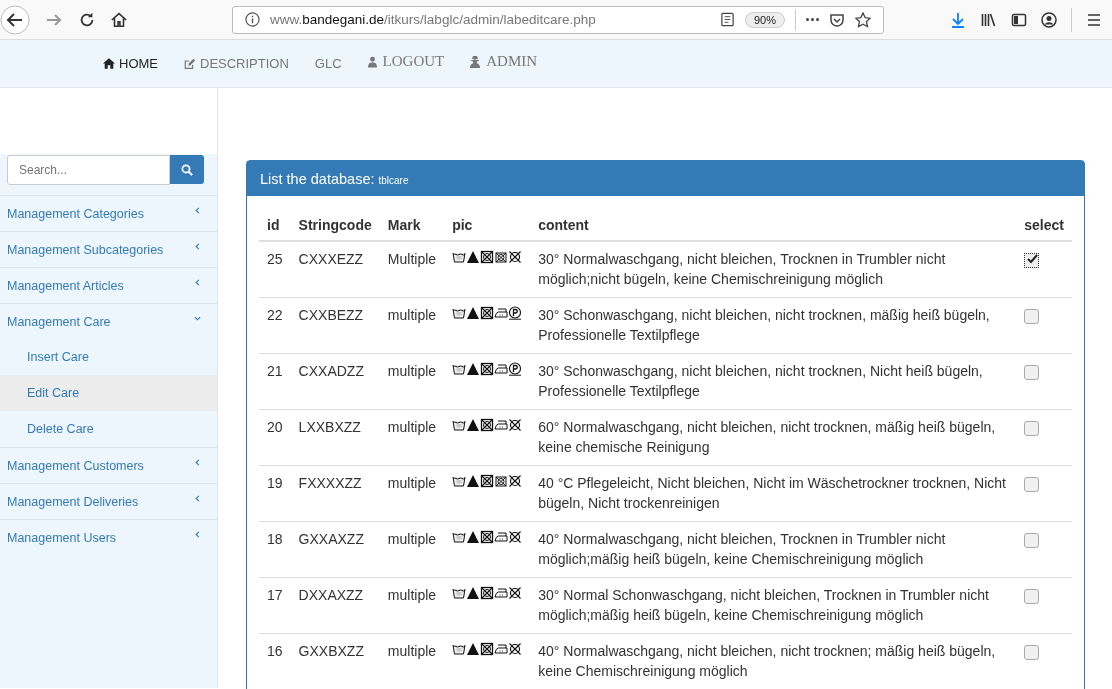 The width and height of the screenshot is (1112, 689). What do you see at coordinates (275, 539) in the screenshot?
I see `table-cell: 18` at bounding box center [275, 539].